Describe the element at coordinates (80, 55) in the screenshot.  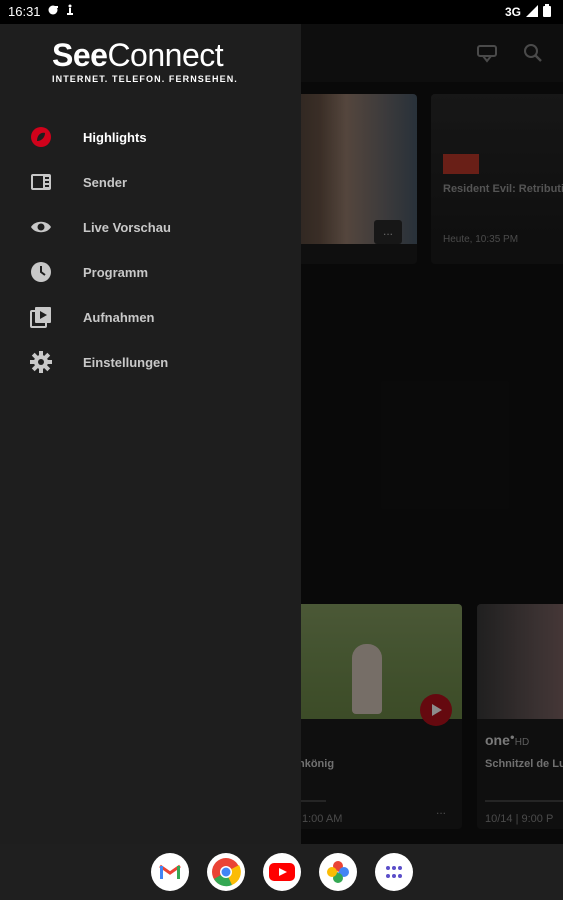
I see `logo-bold: See` at that location.